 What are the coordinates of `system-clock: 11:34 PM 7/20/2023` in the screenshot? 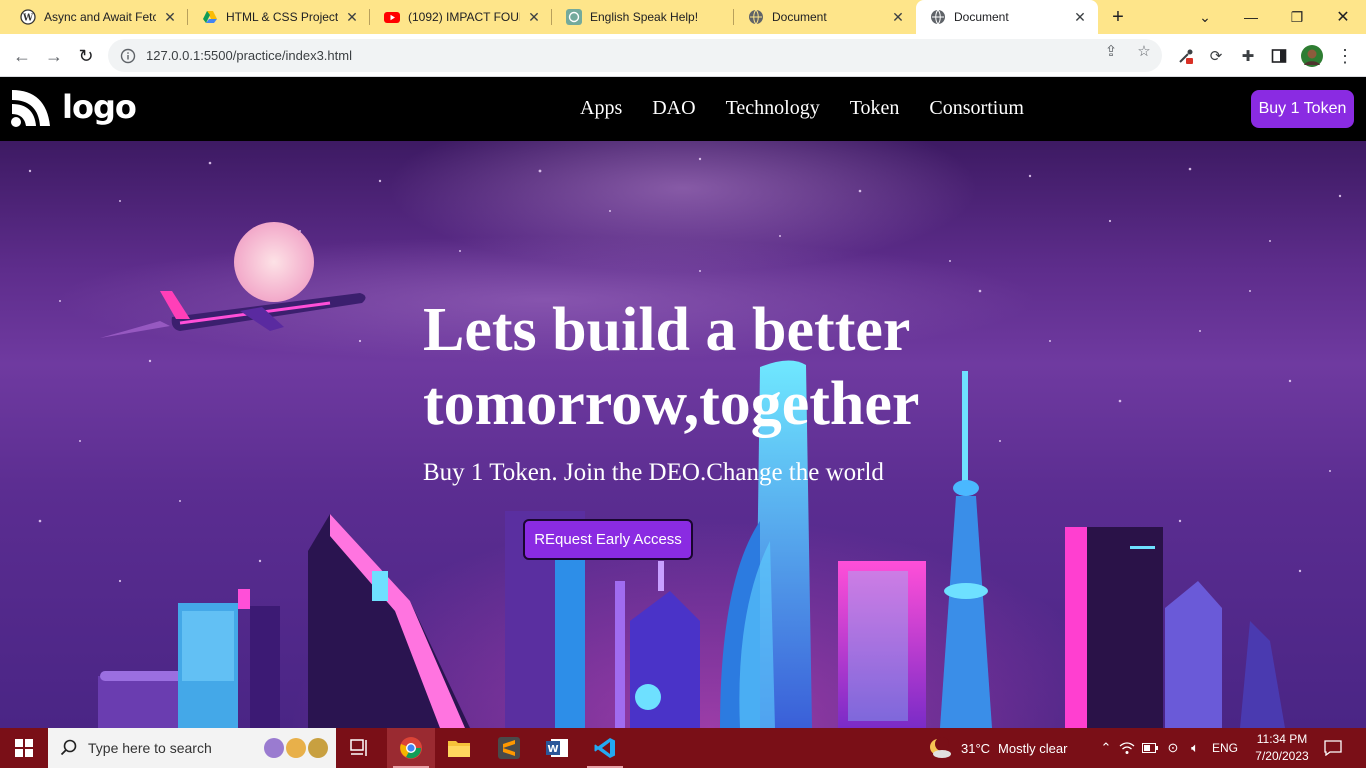 It's located at (1282, 748).